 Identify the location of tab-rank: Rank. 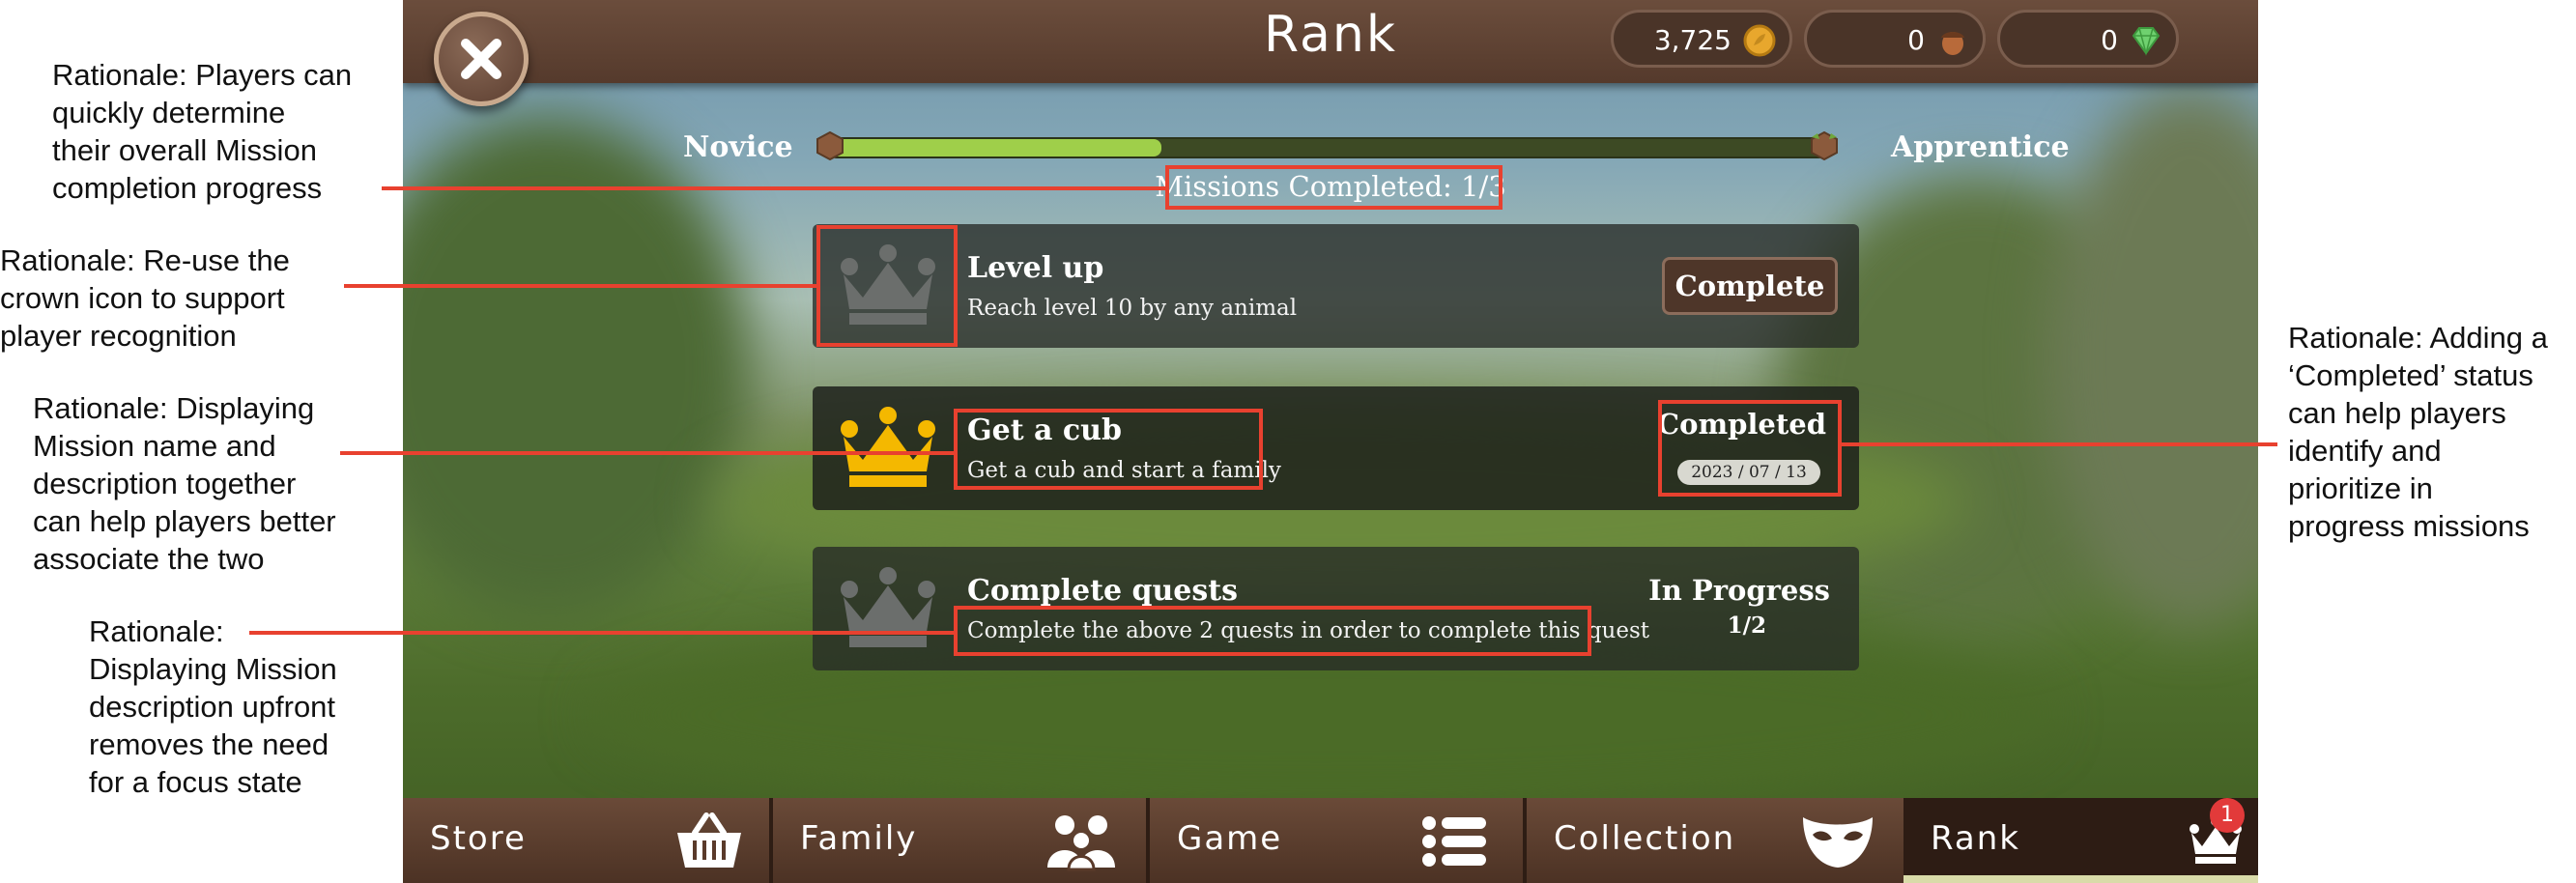
(2081, 840).